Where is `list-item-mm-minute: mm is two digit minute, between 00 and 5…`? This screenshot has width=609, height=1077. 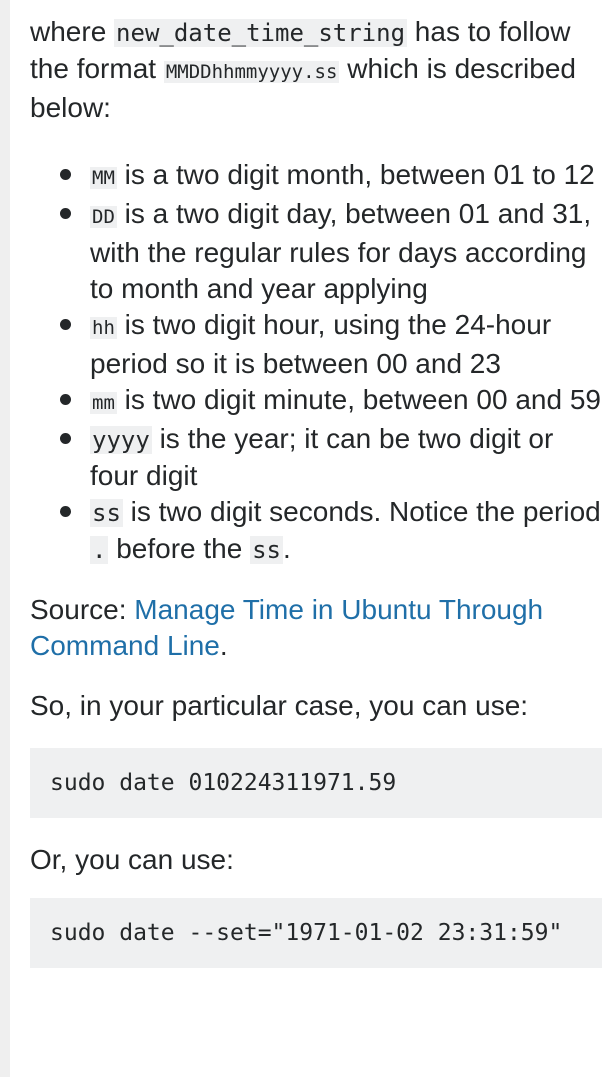 list-item-mm-minute: mm is two digit minute, between 00 and 5… is located at coordinates (316, 401).